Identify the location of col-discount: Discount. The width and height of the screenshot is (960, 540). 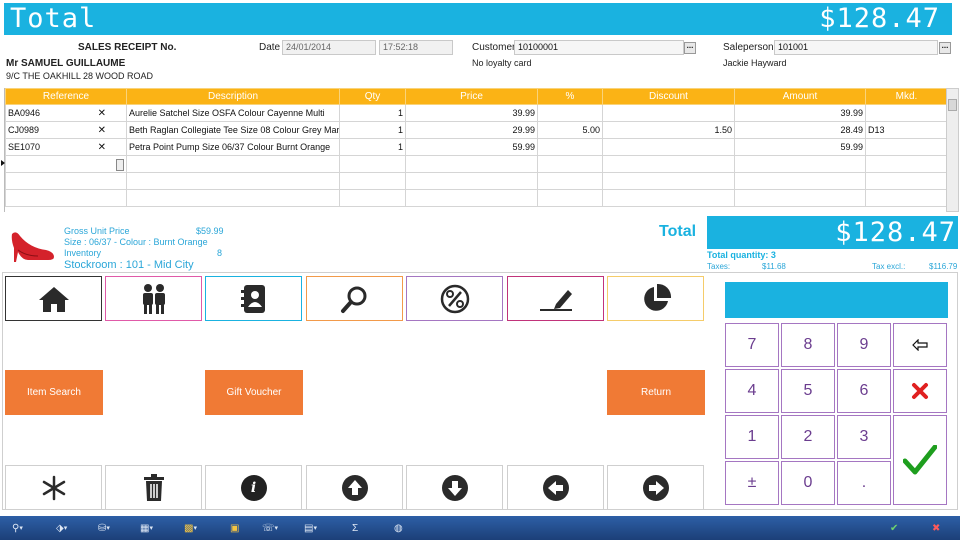
(668, 96).